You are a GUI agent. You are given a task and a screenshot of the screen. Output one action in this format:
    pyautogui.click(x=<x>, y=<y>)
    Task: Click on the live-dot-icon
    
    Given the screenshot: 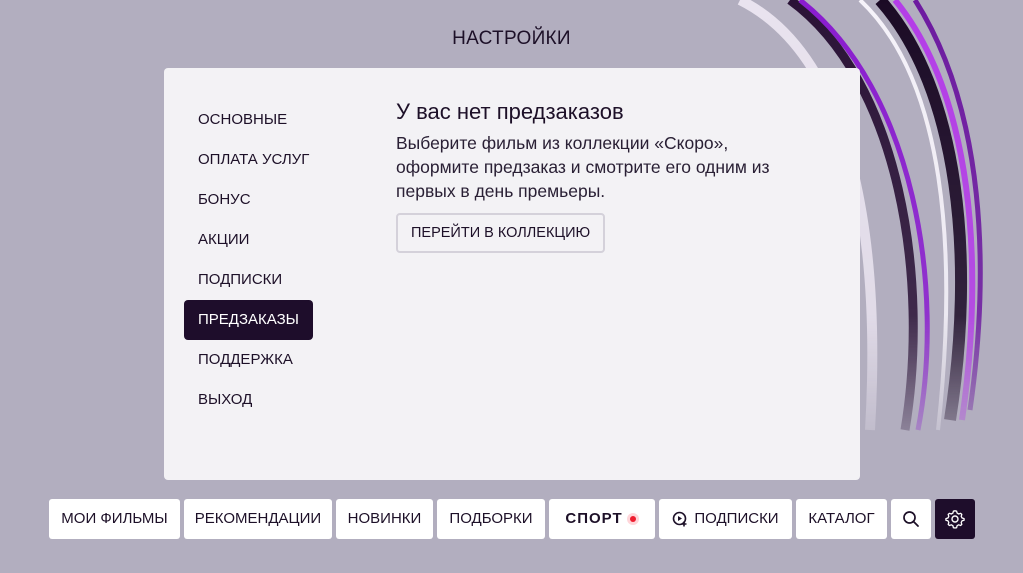 What is the action you would take?
    pyautogui.click(x=632, y=519)
    